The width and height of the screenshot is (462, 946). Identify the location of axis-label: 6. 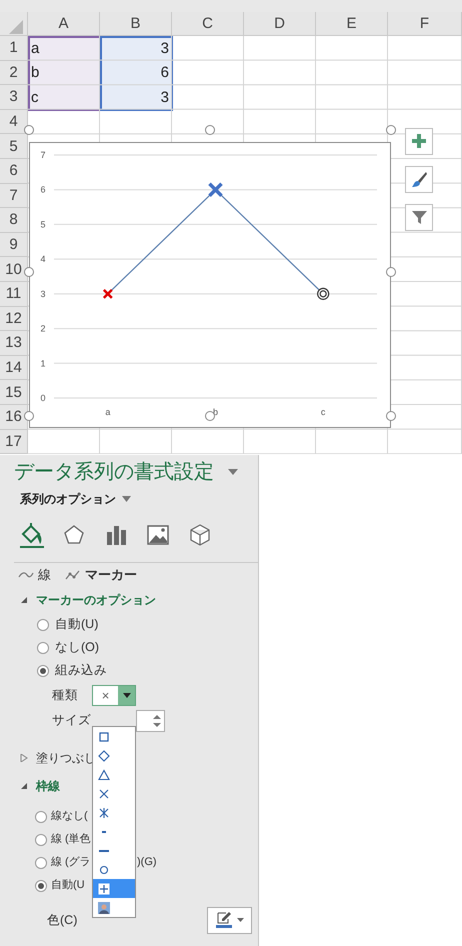
(43, 189).